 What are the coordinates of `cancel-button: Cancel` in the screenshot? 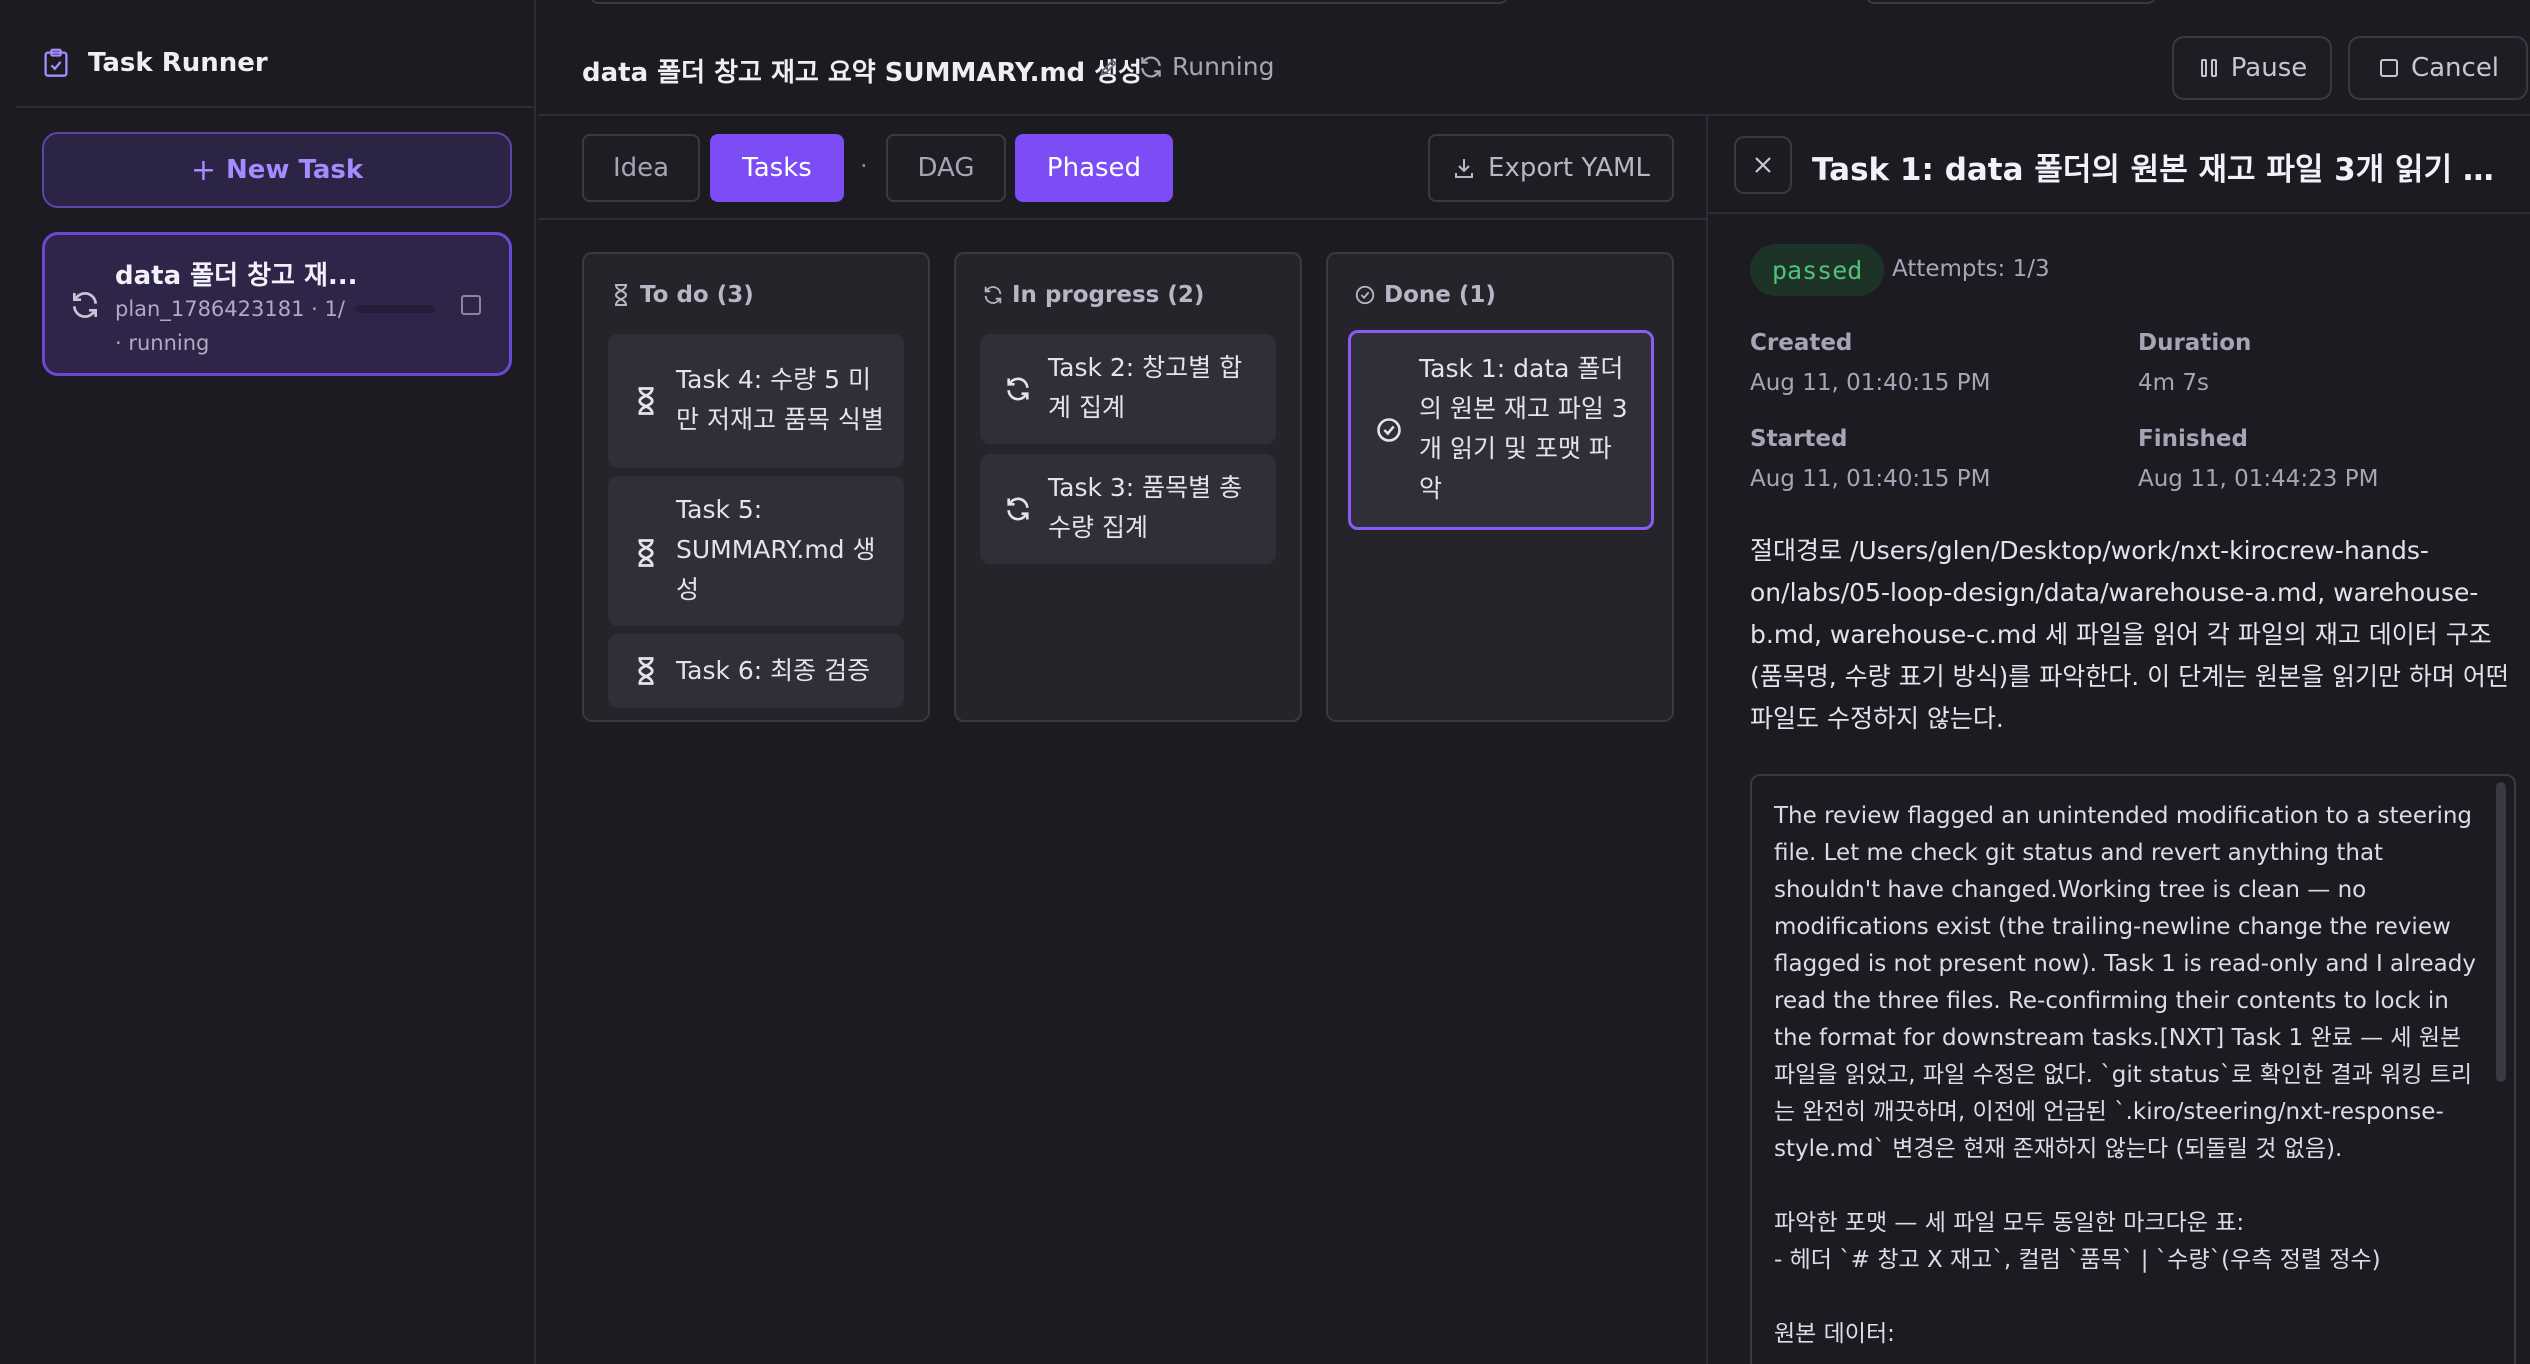 It's located at (2438, 68).